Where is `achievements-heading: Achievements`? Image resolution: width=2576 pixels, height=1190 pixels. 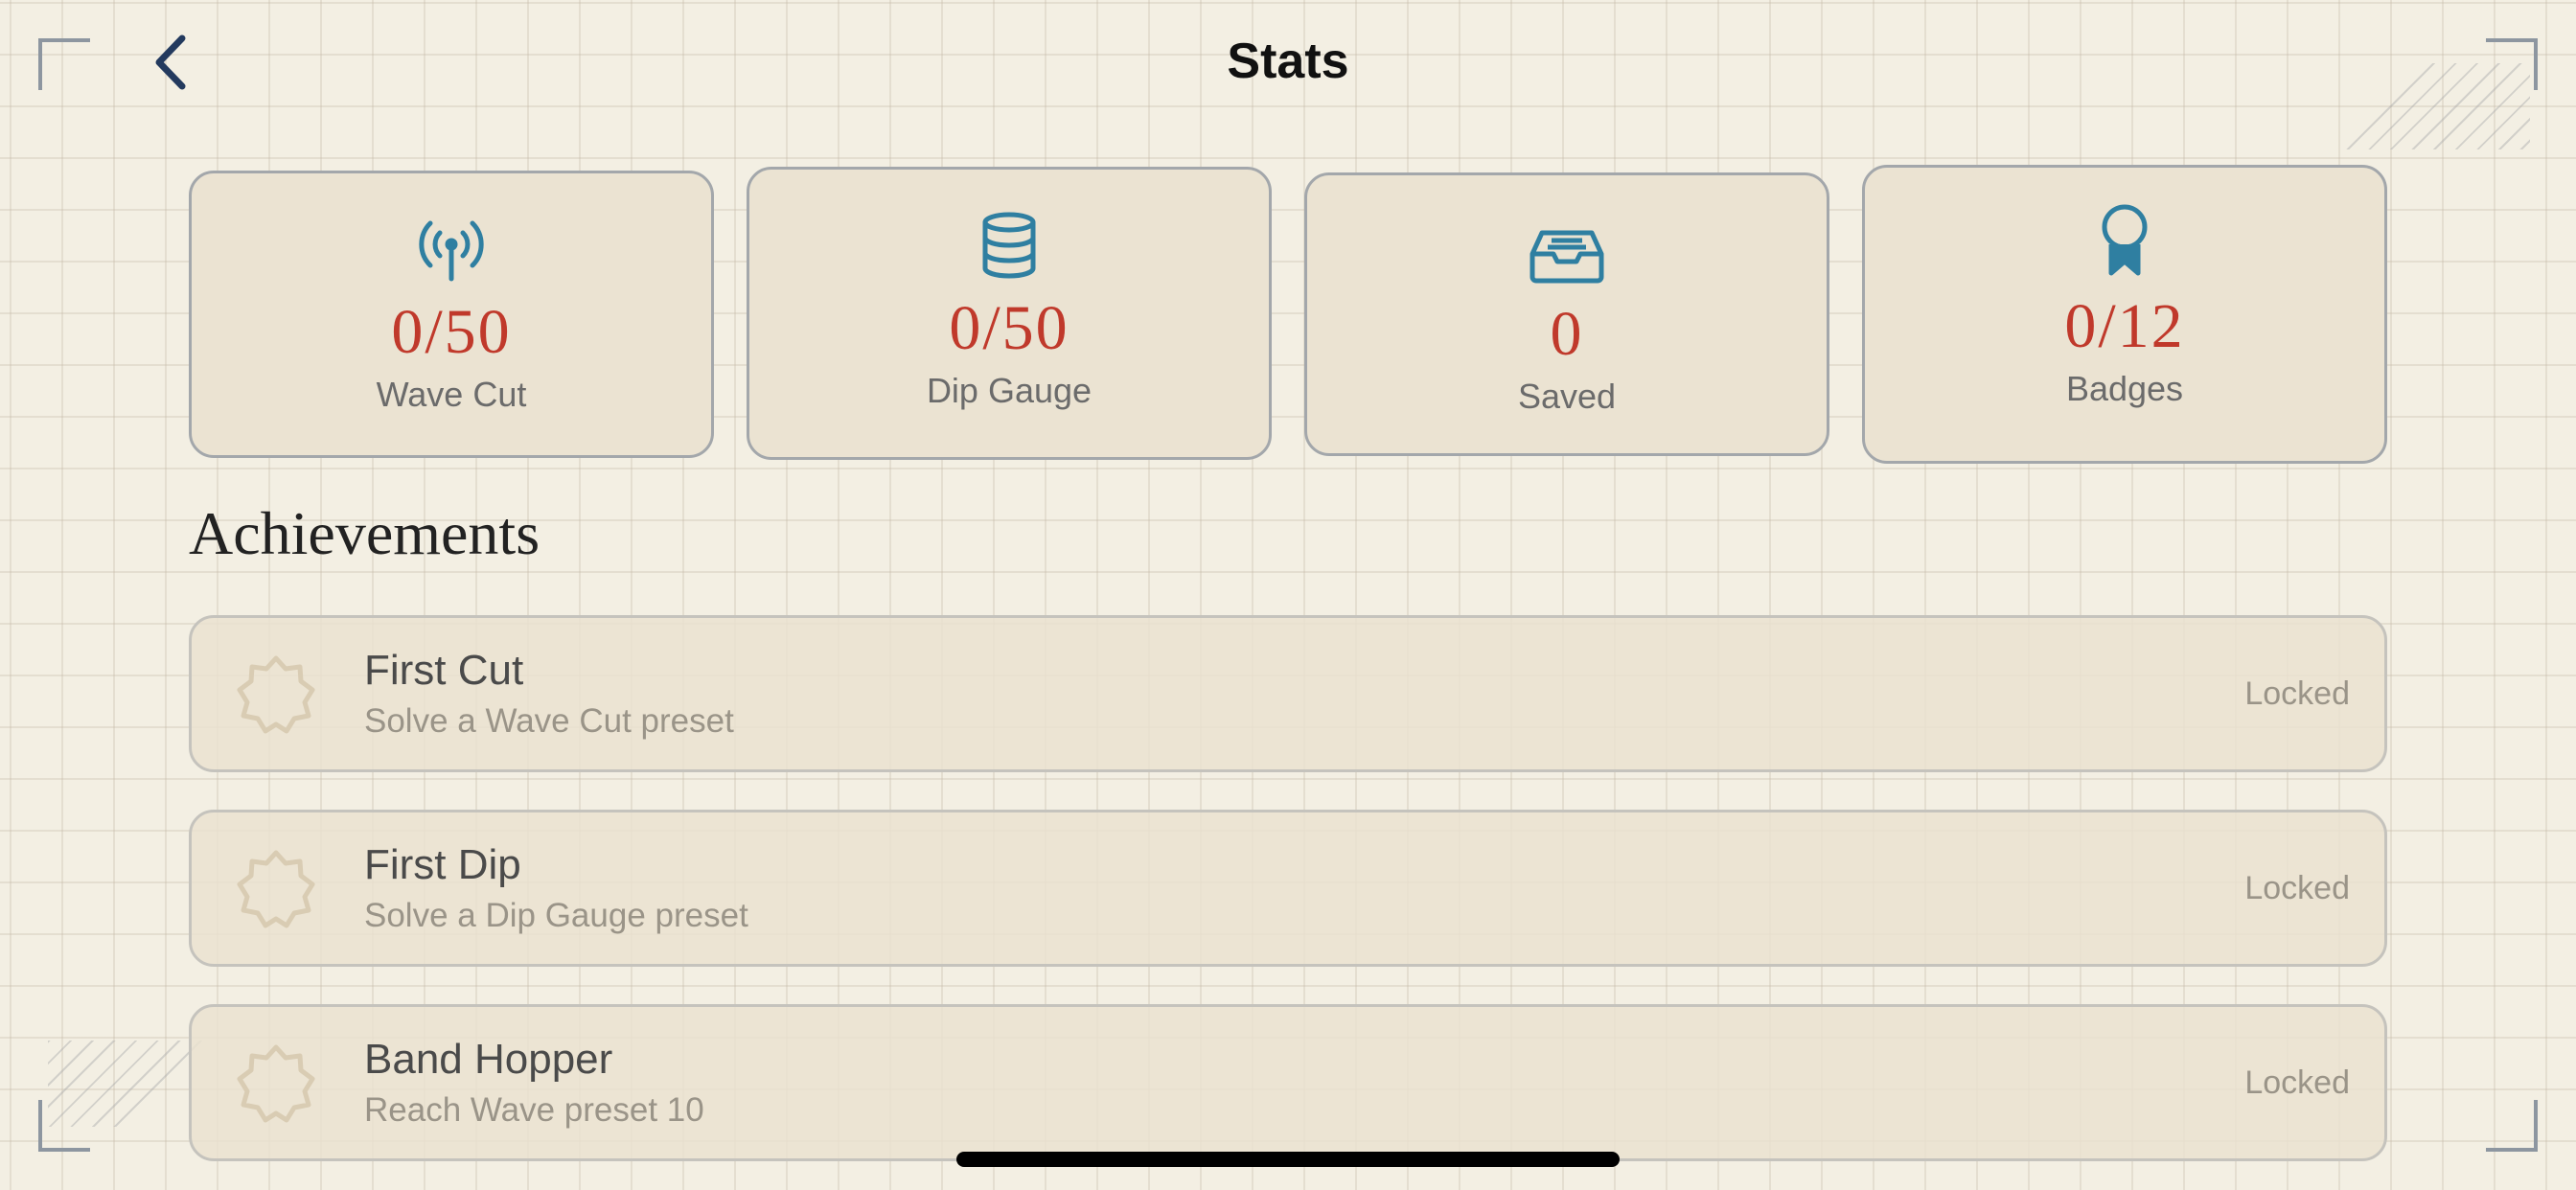
achievements-heading: Achievements is located at coordinates (364, 533).